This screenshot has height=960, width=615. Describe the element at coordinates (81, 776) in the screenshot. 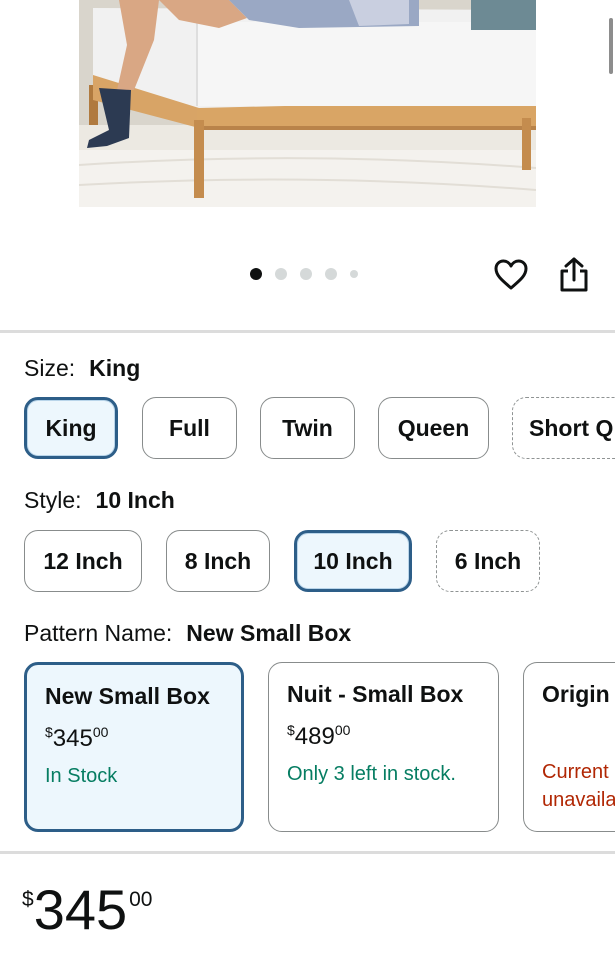

I see `pattern-card-stock: In Stock` at that location.